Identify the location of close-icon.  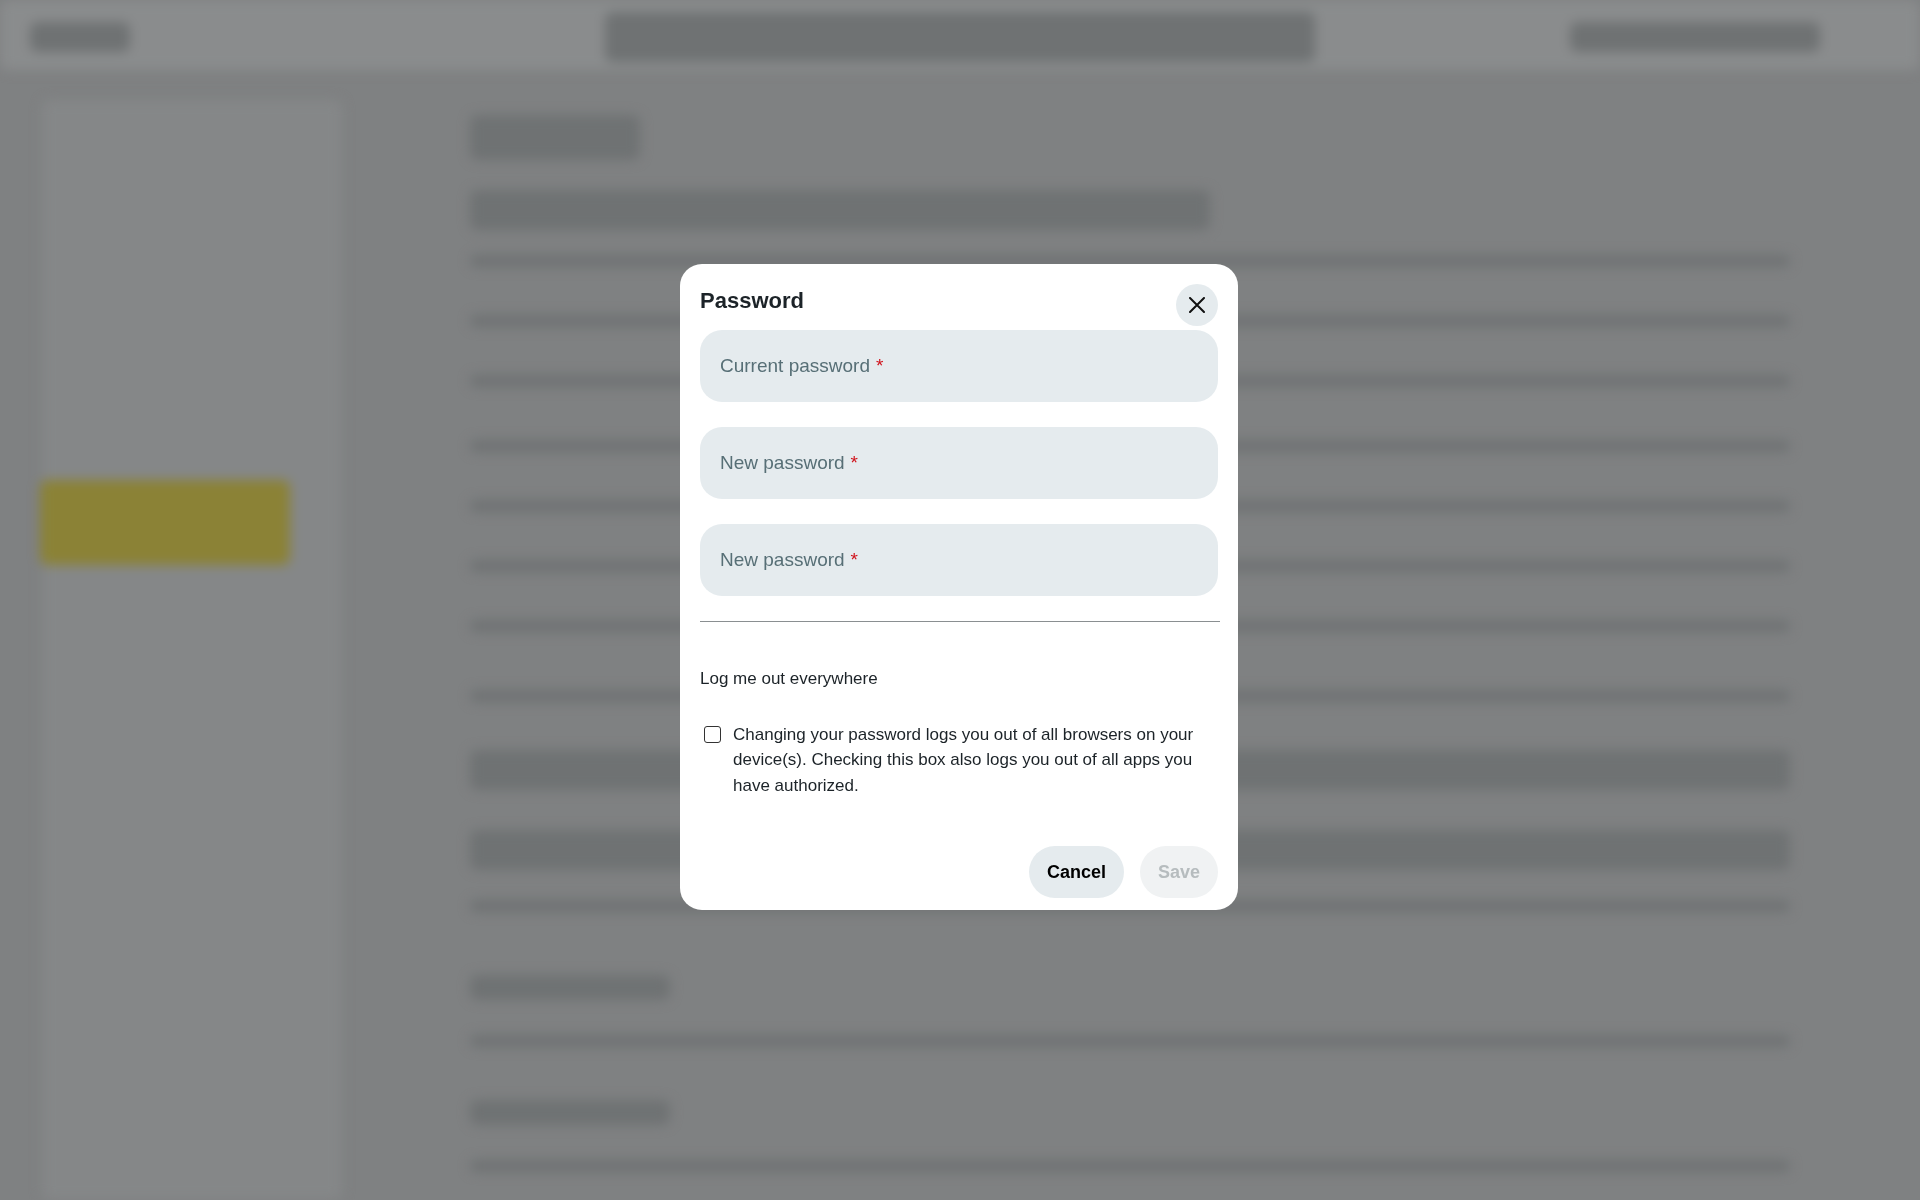
(1197, 305).